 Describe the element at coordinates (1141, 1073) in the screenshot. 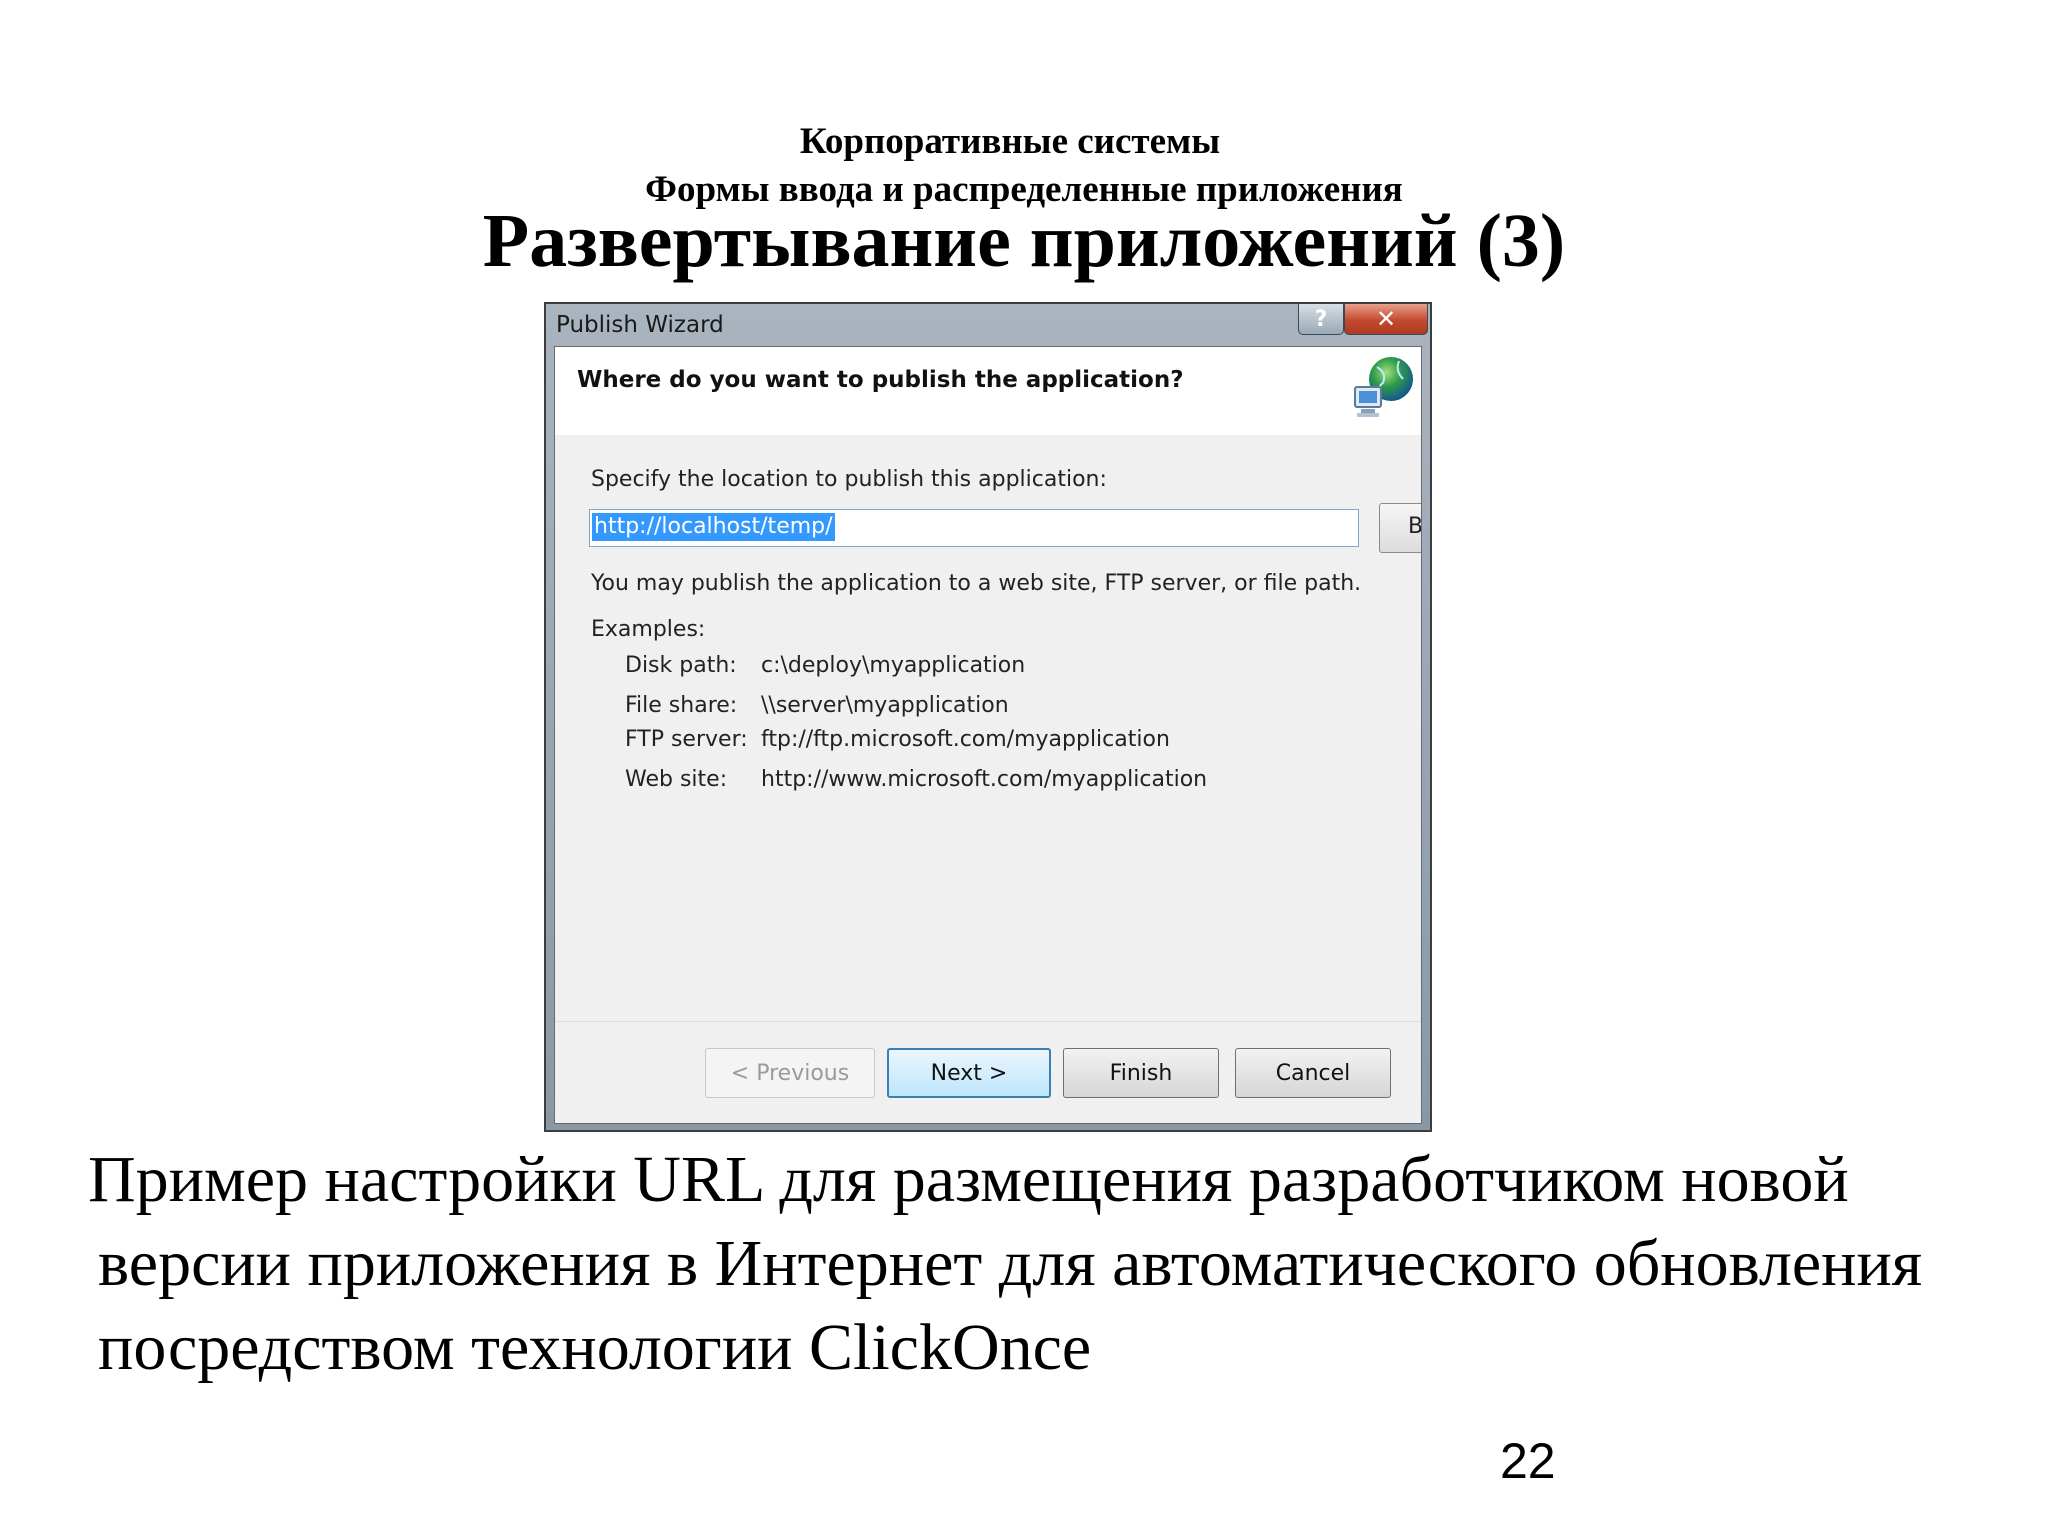

I see `finish-button: Finish` at that location.